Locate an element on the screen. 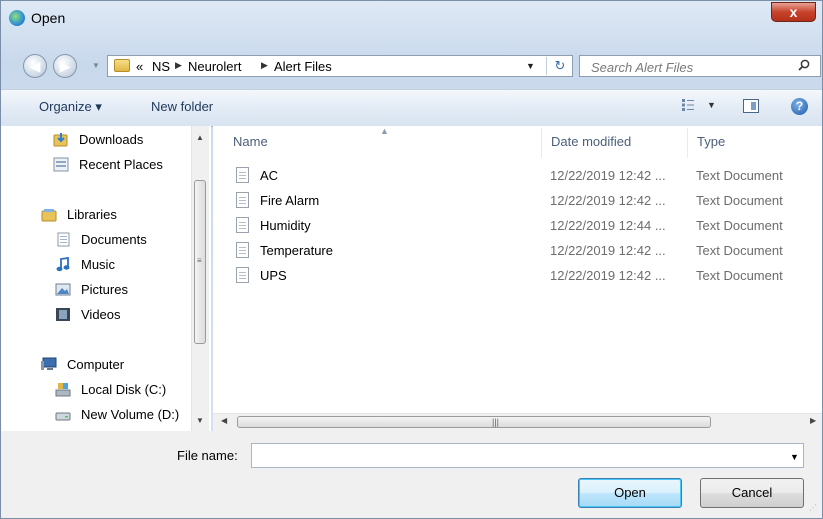  nav-label-downloads: Downloads is located at coordinates (111, 139).